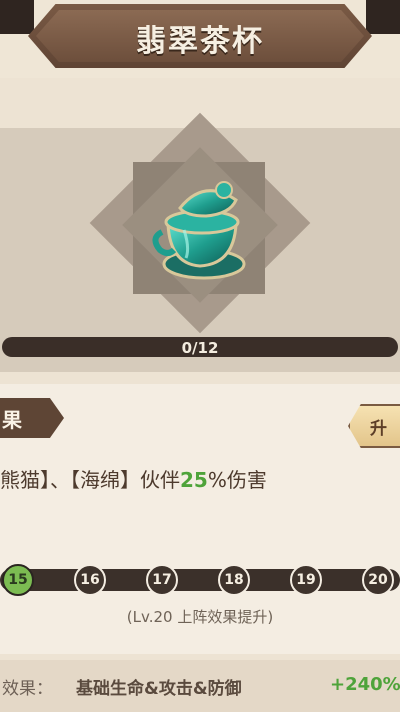  What do you see at coordinates (12, 420) in the screenshot?
I see `effect-tab-label: 果` at bounding box center [12, 420].